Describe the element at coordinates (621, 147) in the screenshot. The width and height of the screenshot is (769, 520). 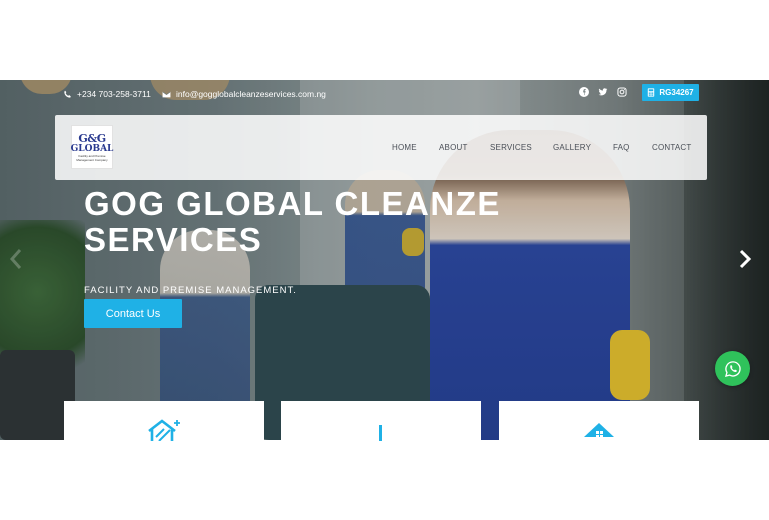
I see `nav-item-faq: FAQ` at that location.